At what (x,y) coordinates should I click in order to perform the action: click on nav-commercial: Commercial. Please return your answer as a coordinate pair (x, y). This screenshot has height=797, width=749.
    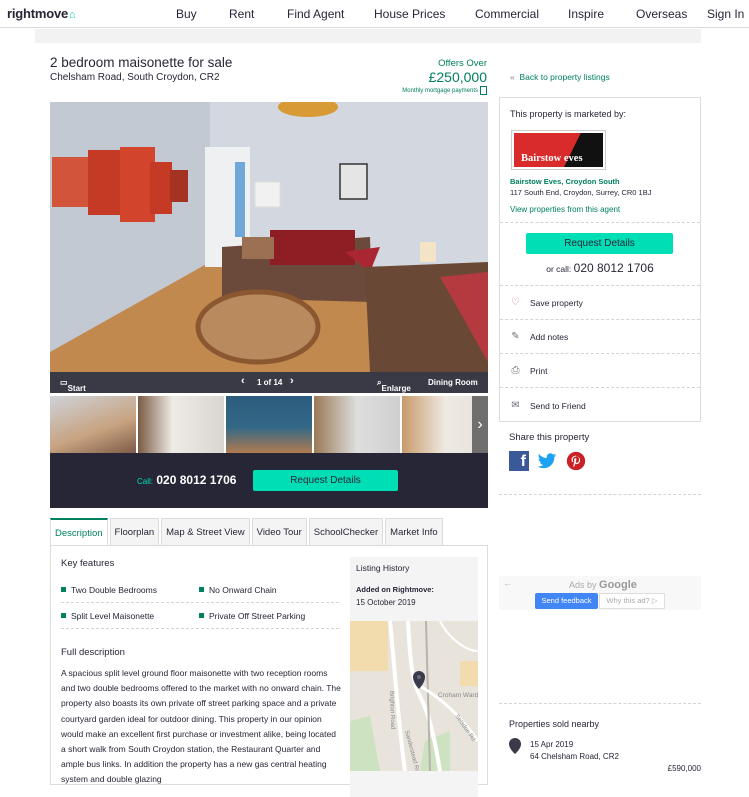
    Looking at the image, I should click on (507, 14).